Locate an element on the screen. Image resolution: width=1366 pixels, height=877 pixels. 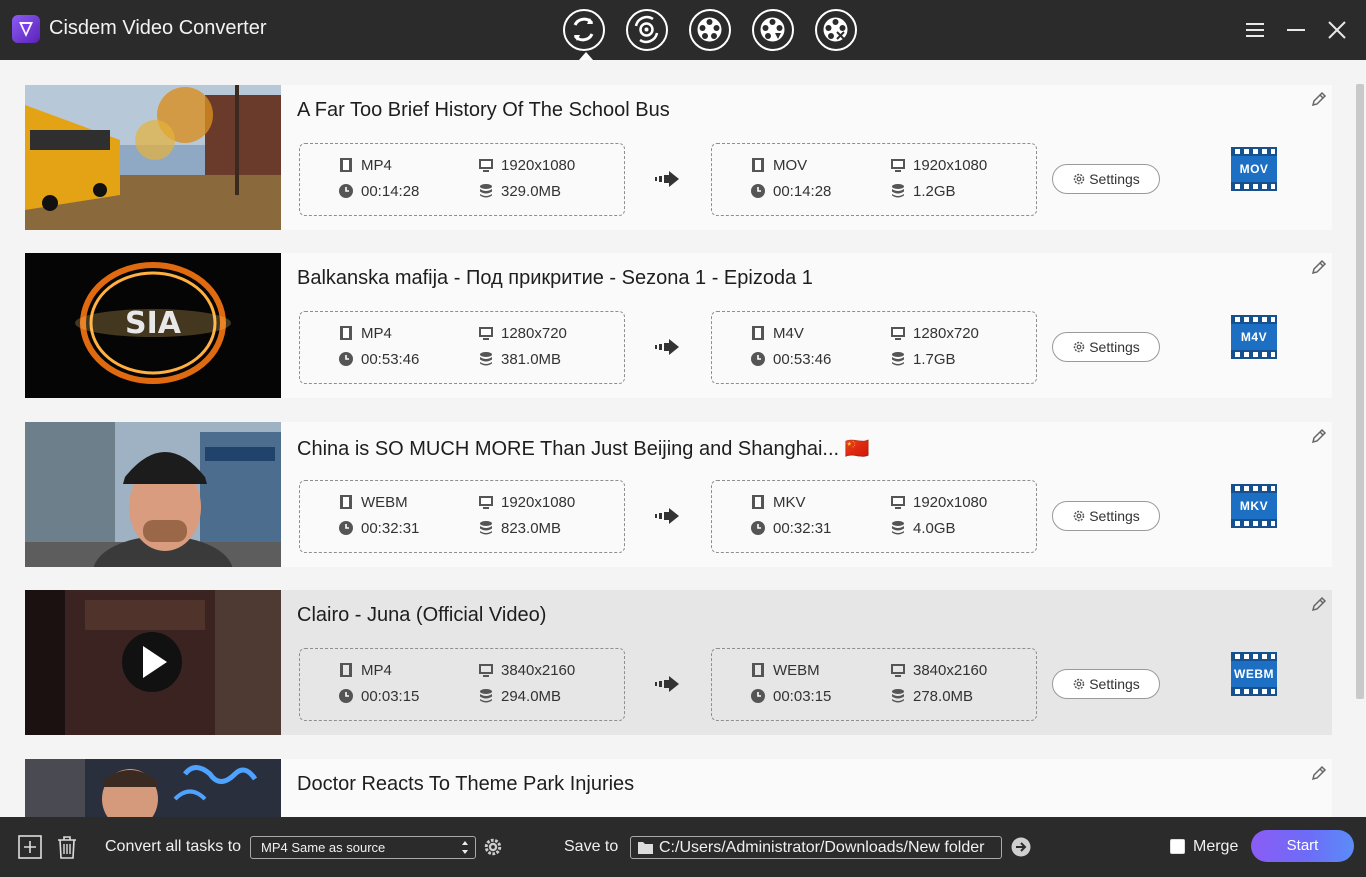
output-format-badge: MOV is located at coordinates (1254, 169).